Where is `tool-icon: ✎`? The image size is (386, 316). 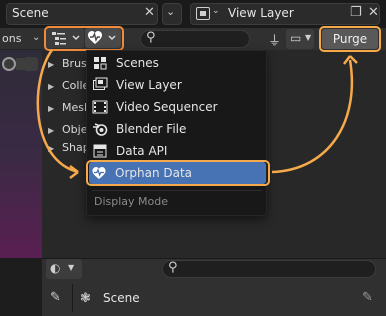 tool-icon: ✎ is located at coordinates (55, 297).